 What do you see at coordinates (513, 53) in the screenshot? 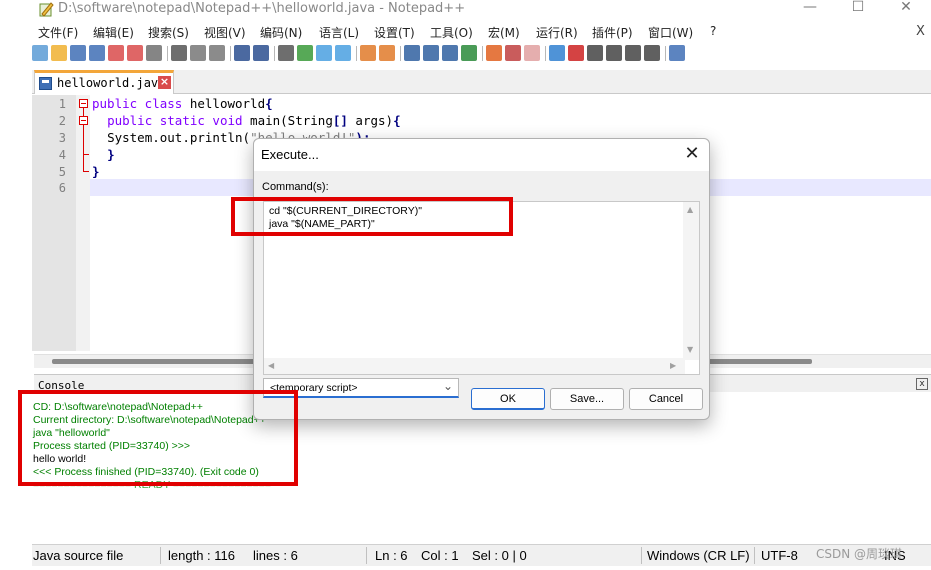
I see `function-list-icon` at bounding box center [513, 53].